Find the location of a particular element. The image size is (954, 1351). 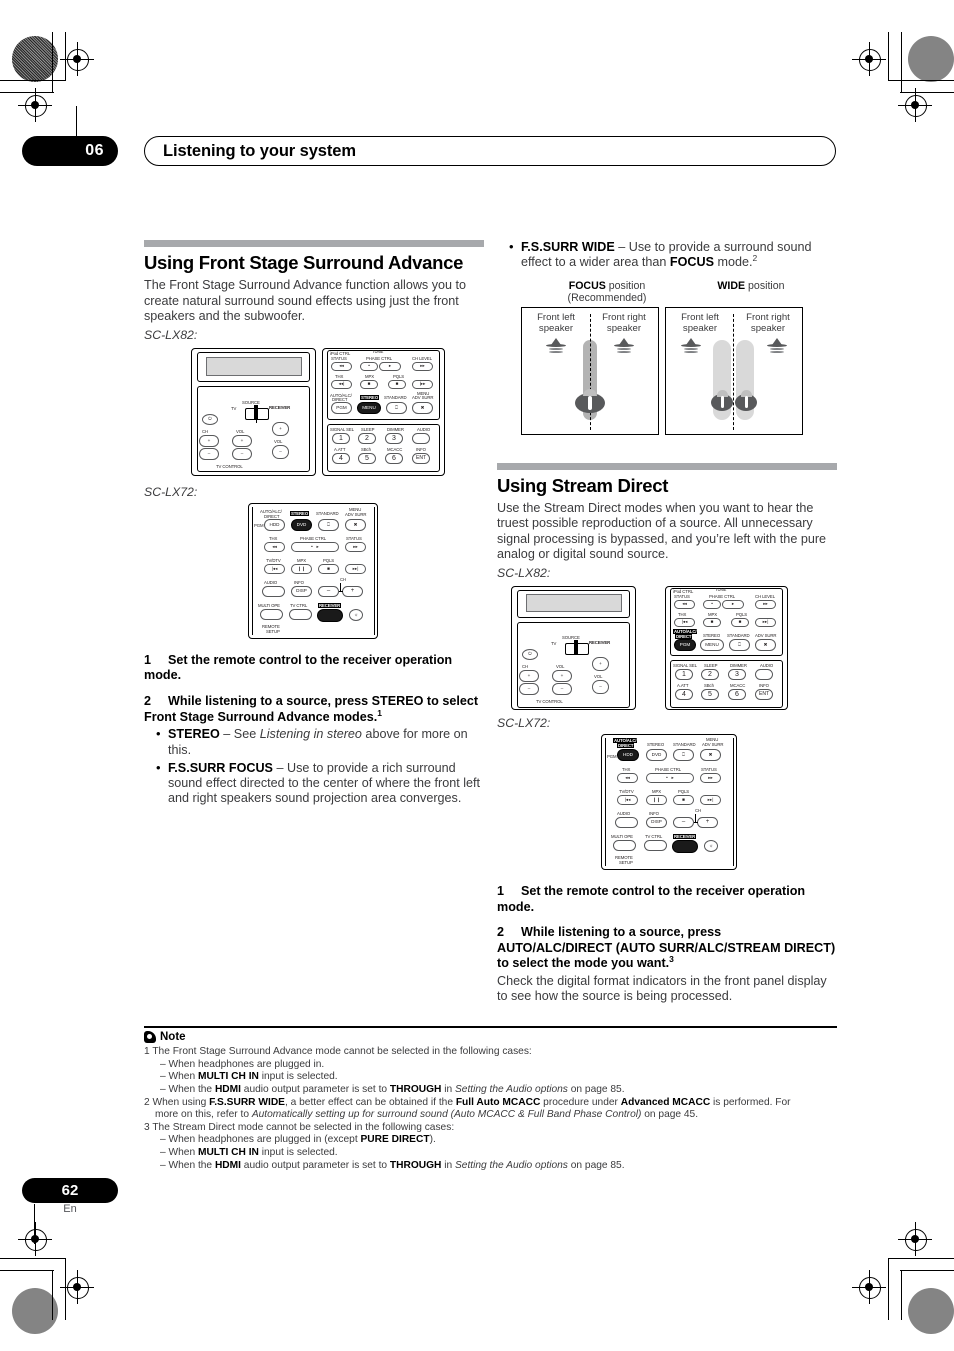

numeric-2-button: 2 is located at coordinates (367, 438).